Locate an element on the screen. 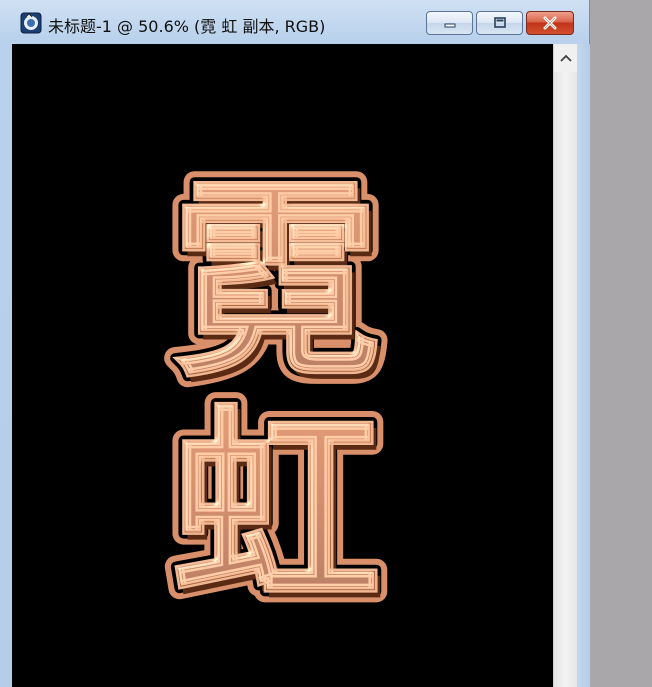 Image resolution: width=652 pixels, height=687 pixels. maximize-button is located at coordinates (499, 23).